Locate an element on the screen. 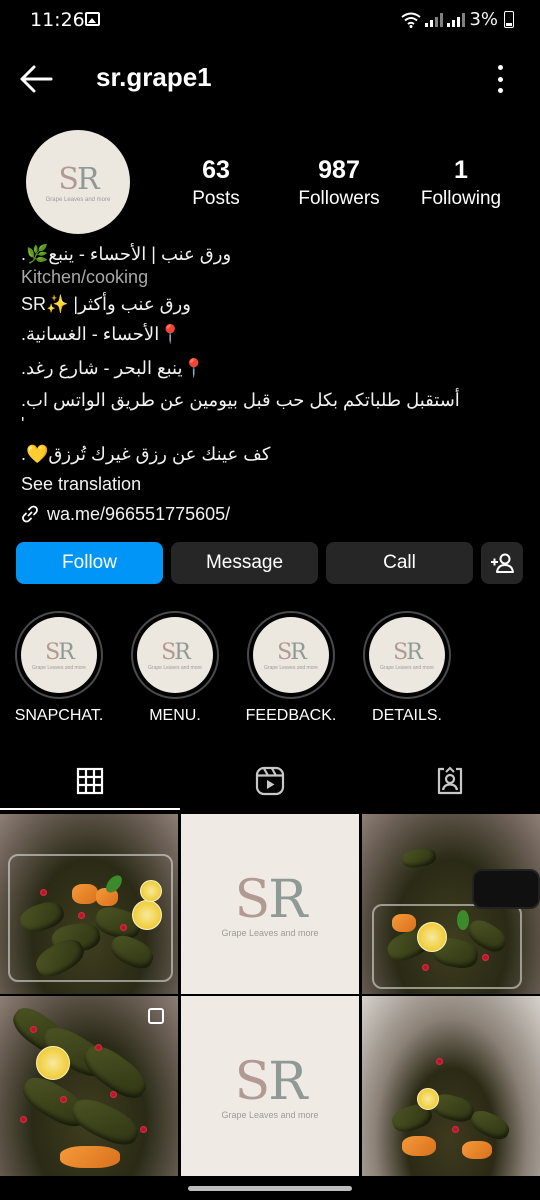  battery-icon is located at coordinates (509, 19).